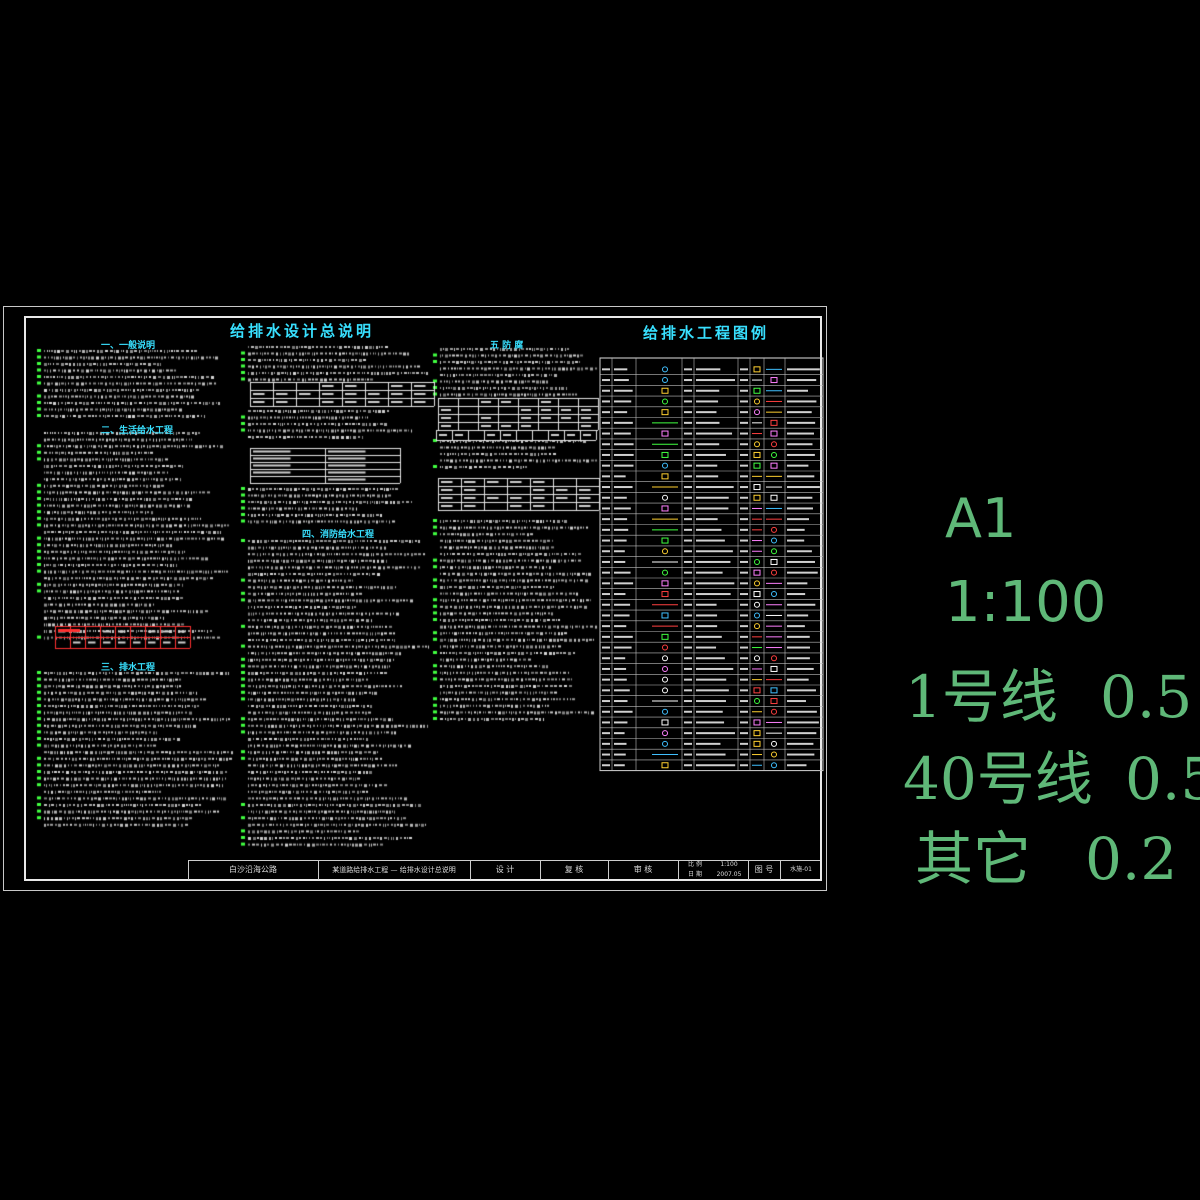 Image resolution: width=1200 pixels, height=1200 pixels. Describe the element at coordinates (505, 869) in the screenshot. I see `tb-design: 设 计` at that location.